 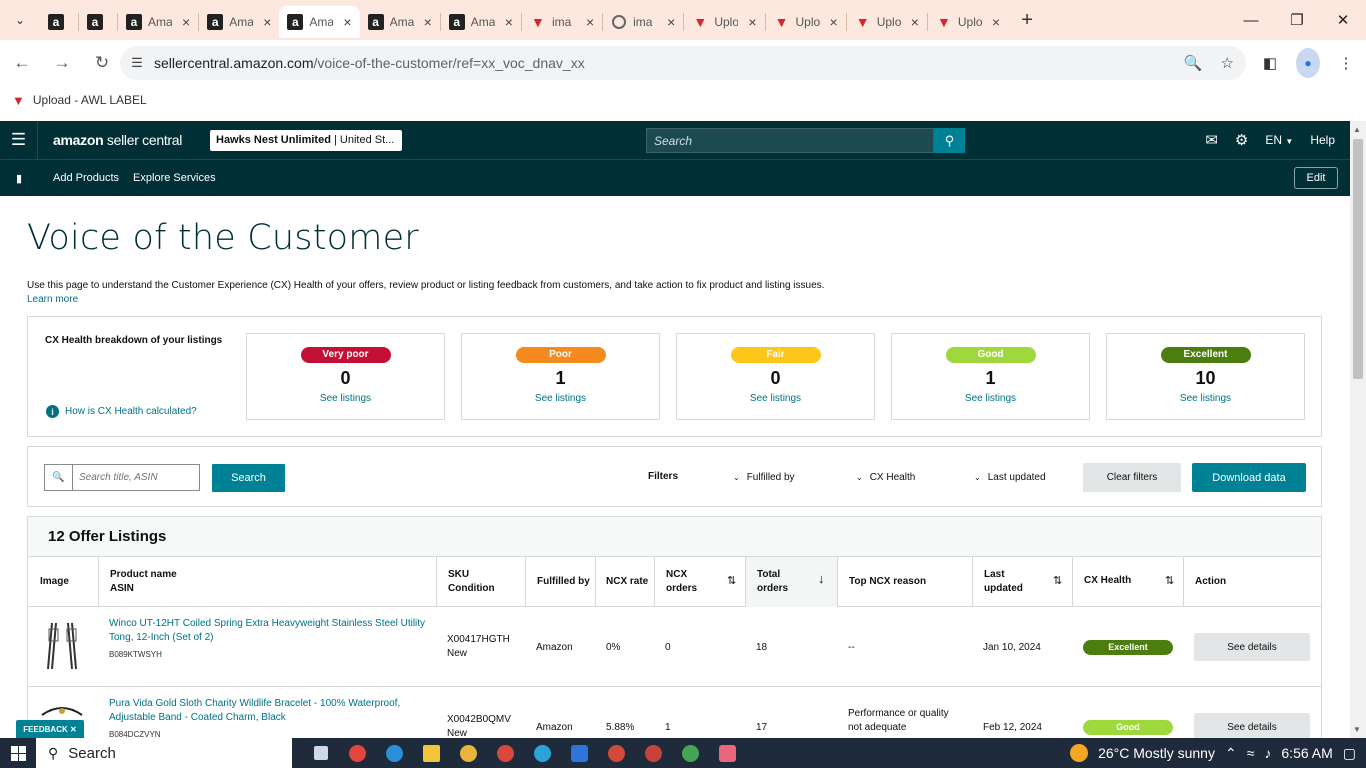 I want to click on browser-menu-icon: ⋮, so click(x=1346, y=63).